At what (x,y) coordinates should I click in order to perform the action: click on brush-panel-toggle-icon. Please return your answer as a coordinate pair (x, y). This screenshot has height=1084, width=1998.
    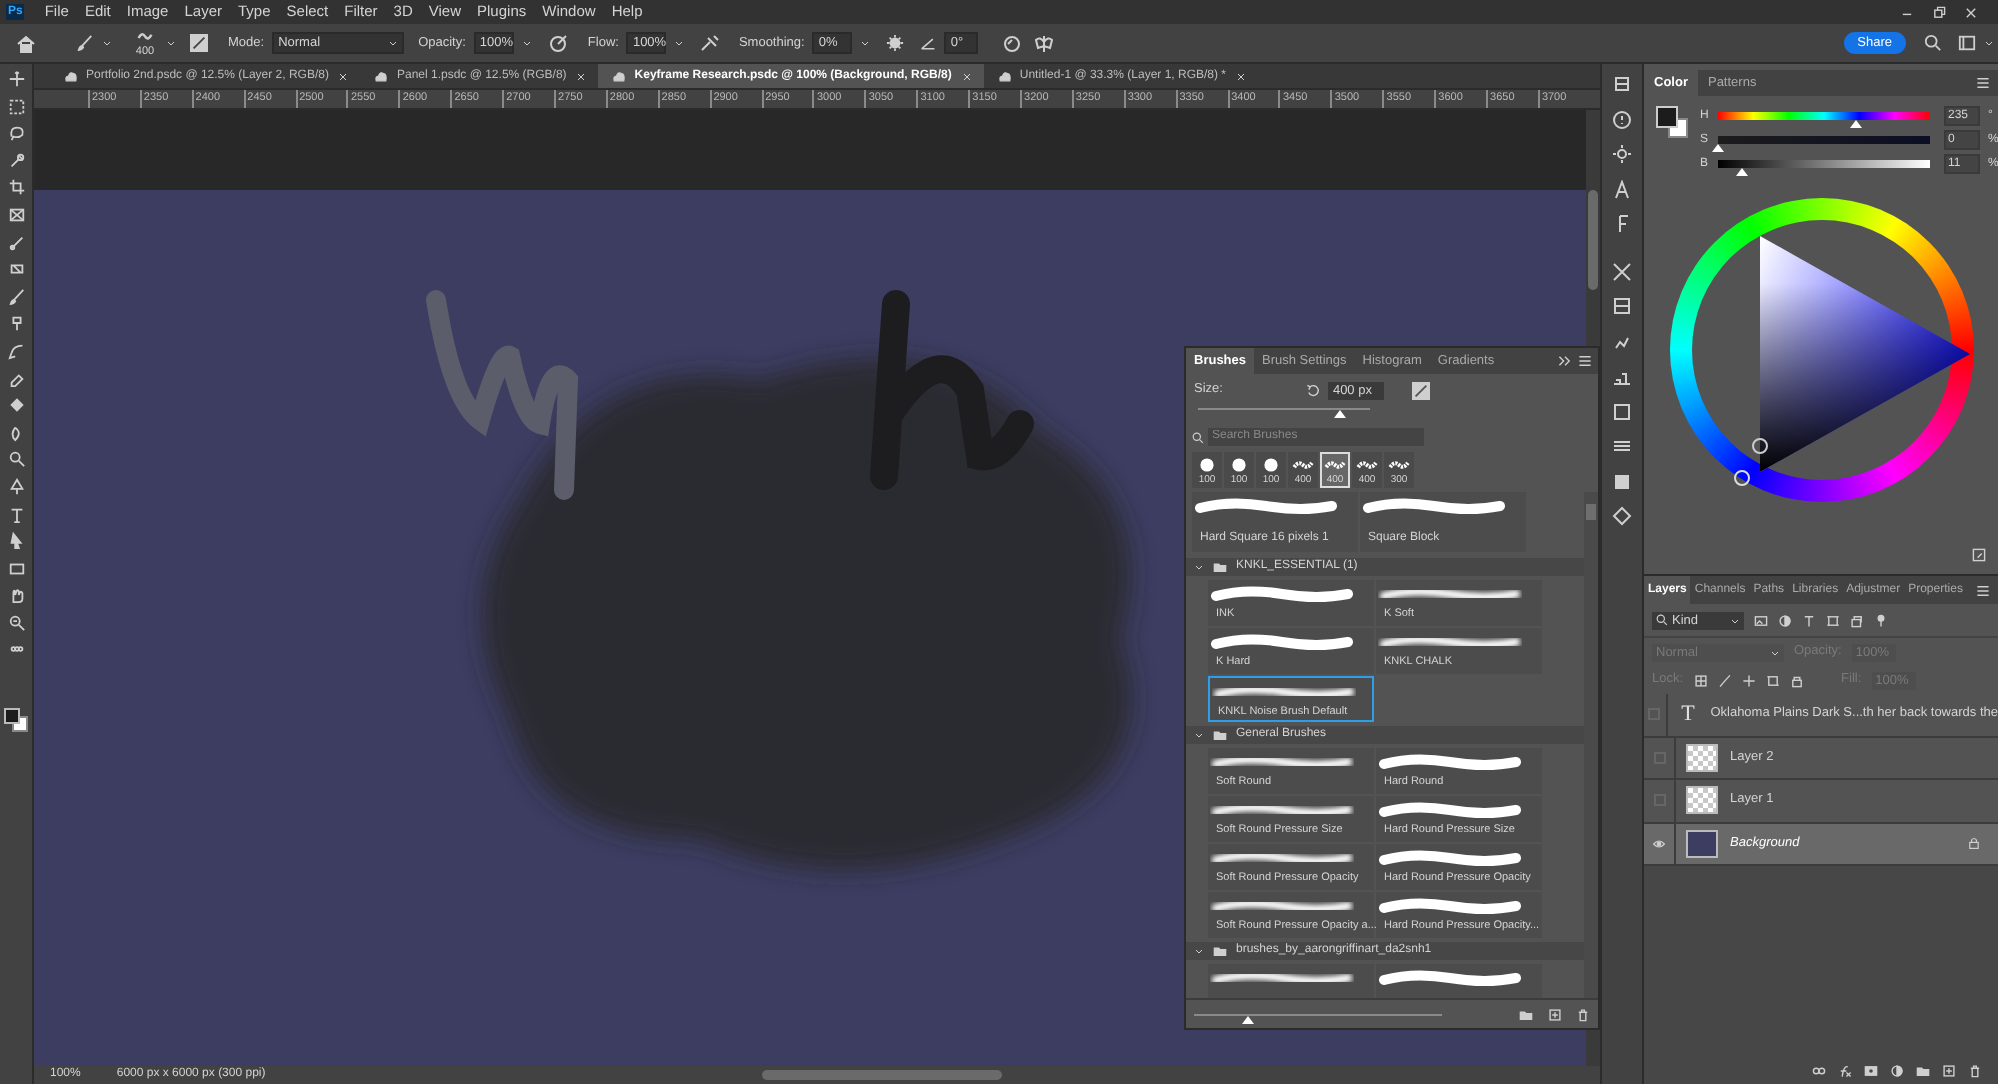
    Looking at the image, I should click on (199, 43).